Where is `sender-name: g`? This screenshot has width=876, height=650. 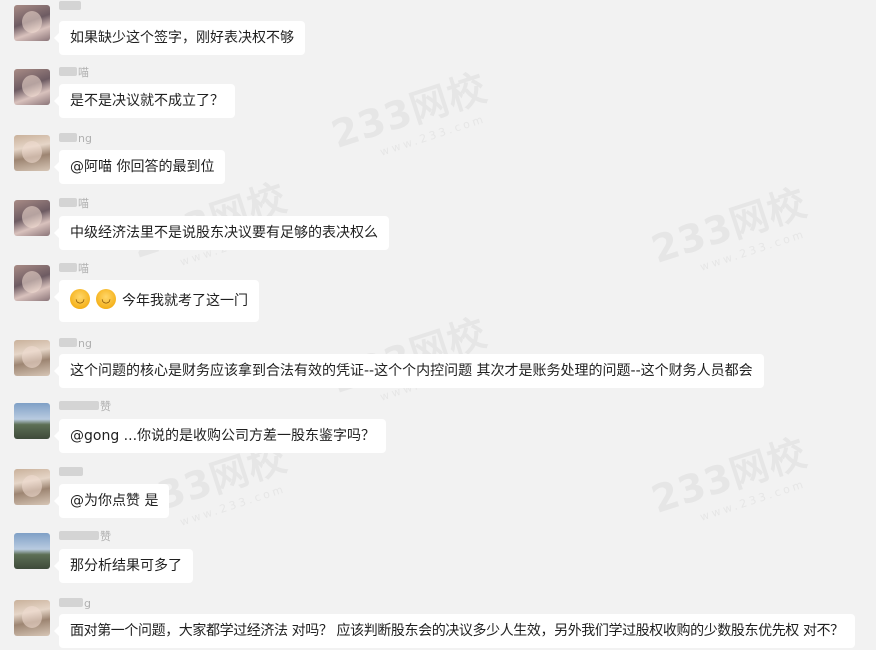
sender-name: g is located at coordinates (89, 603).